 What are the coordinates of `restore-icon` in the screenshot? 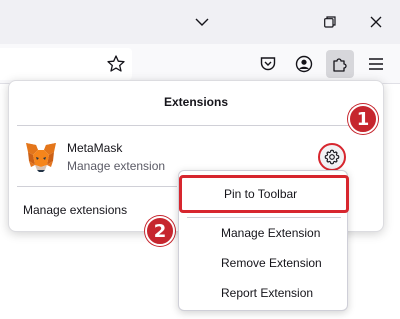 It's located at (330, 22).